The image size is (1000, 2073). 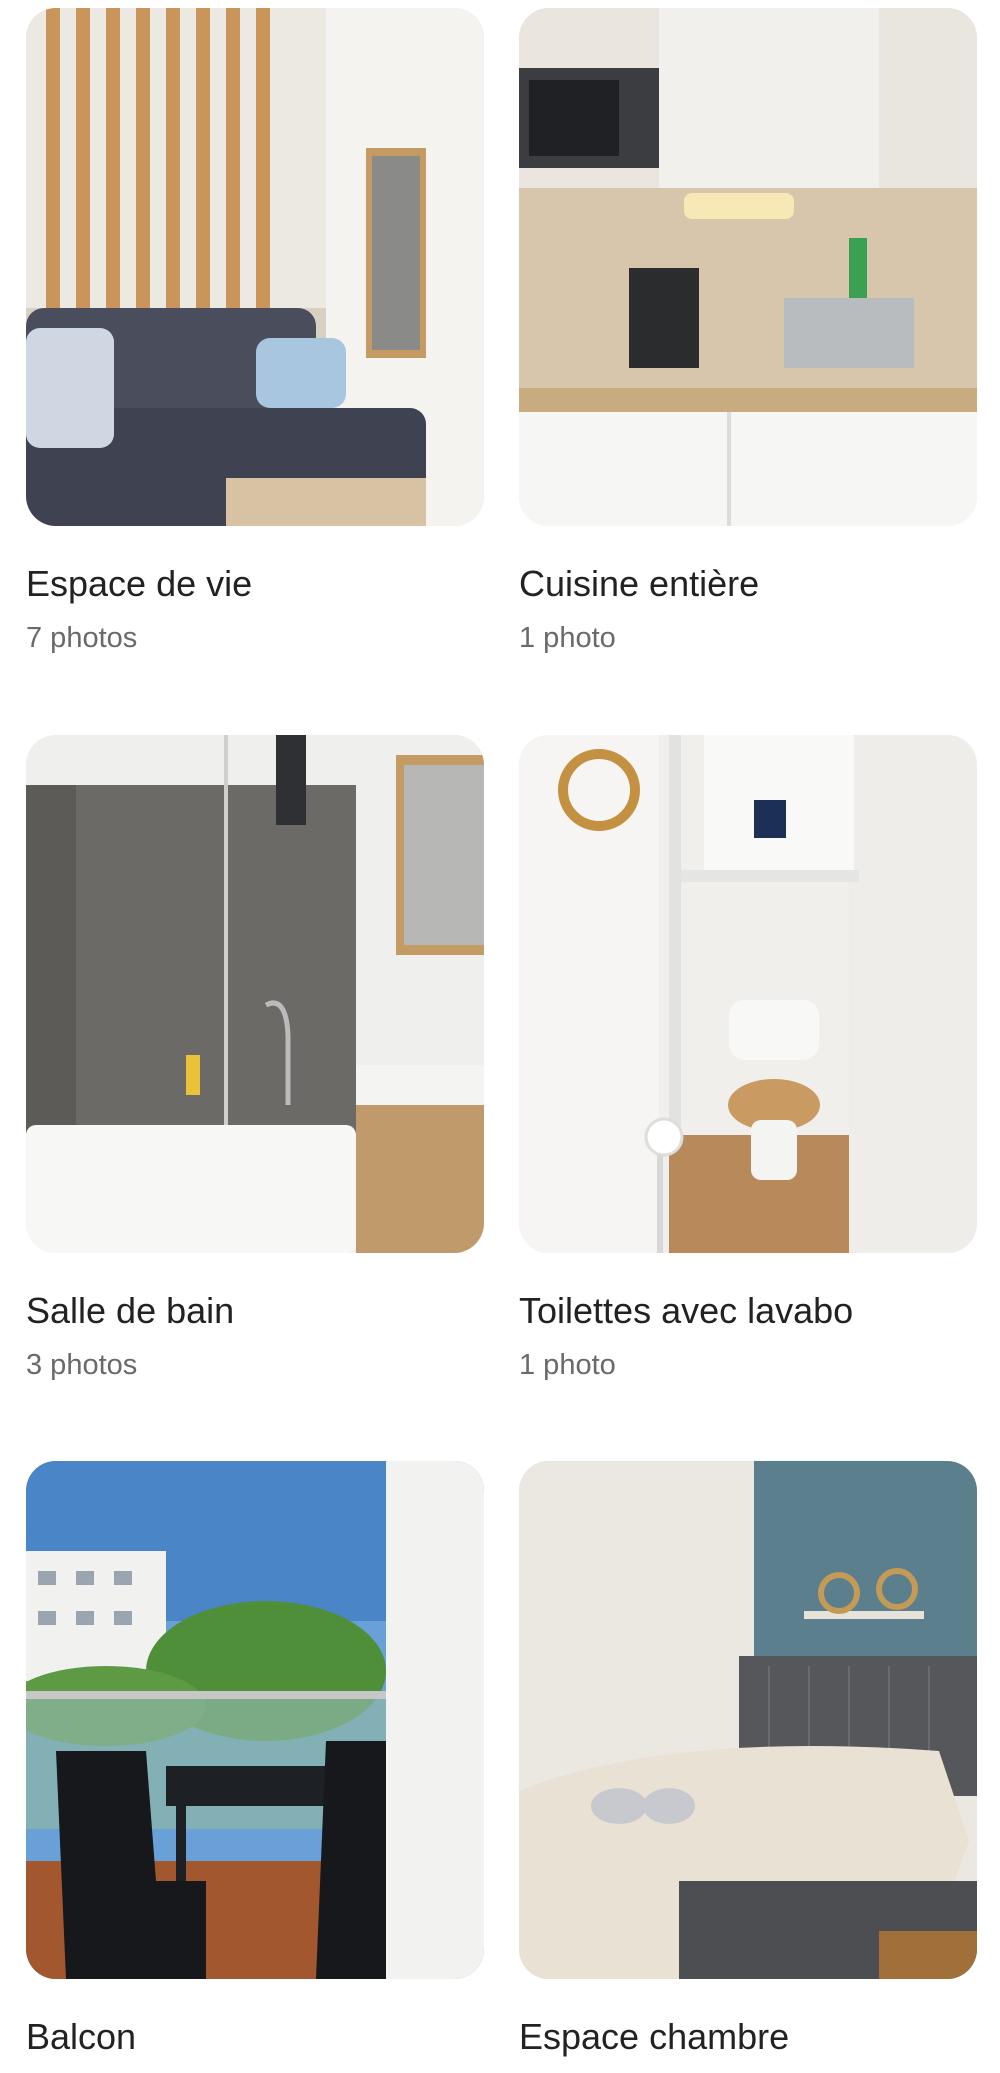 I want to click on room-title: Espace de vie, so click(x=139, y=583).